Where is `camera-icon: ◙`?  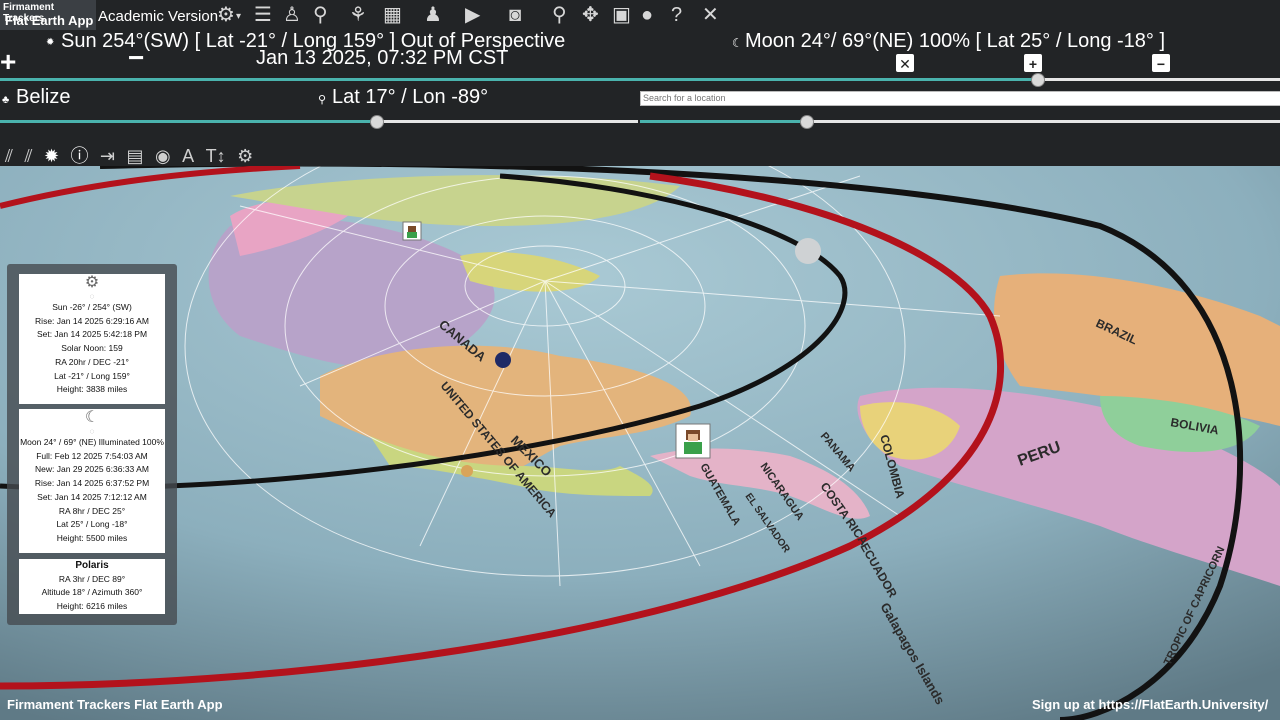 camera-icon: ◙ is located at coordinates (515, 15).